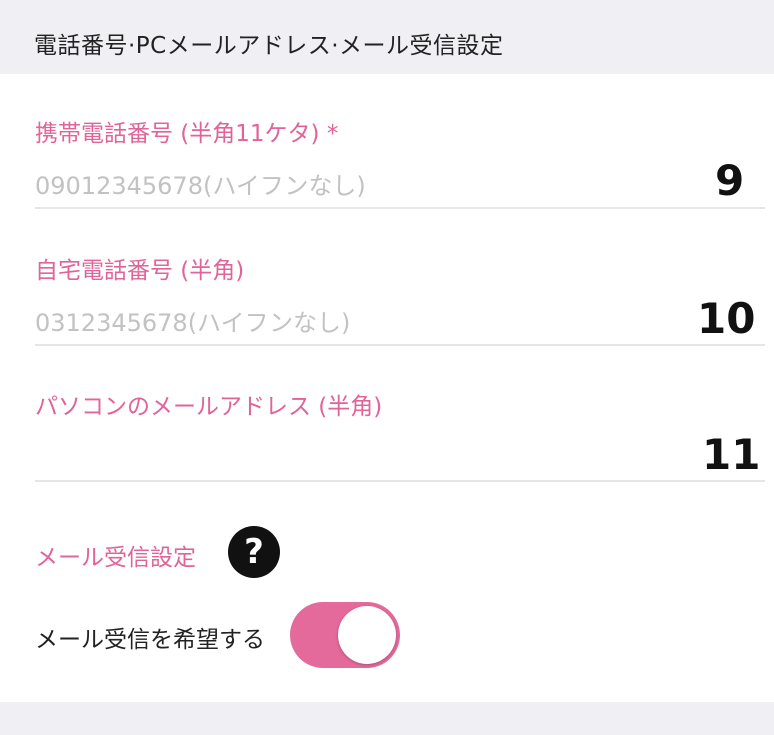 The width and height of the screenshot is (774, 735). What do you see at coordinates (254, 552) in the screenshot?
I see `help-icon: ?` at bounding box center [254, 552].